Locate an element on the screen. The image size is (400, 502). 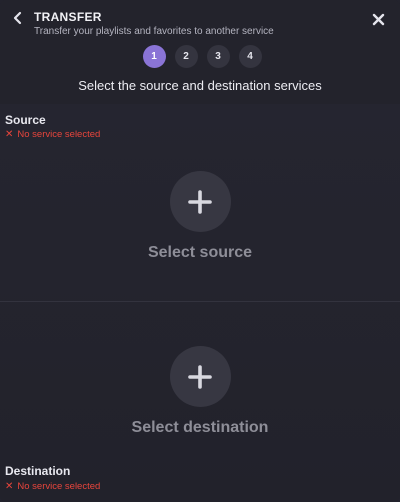
add-destination-circle is located at coordinates (200, 376).